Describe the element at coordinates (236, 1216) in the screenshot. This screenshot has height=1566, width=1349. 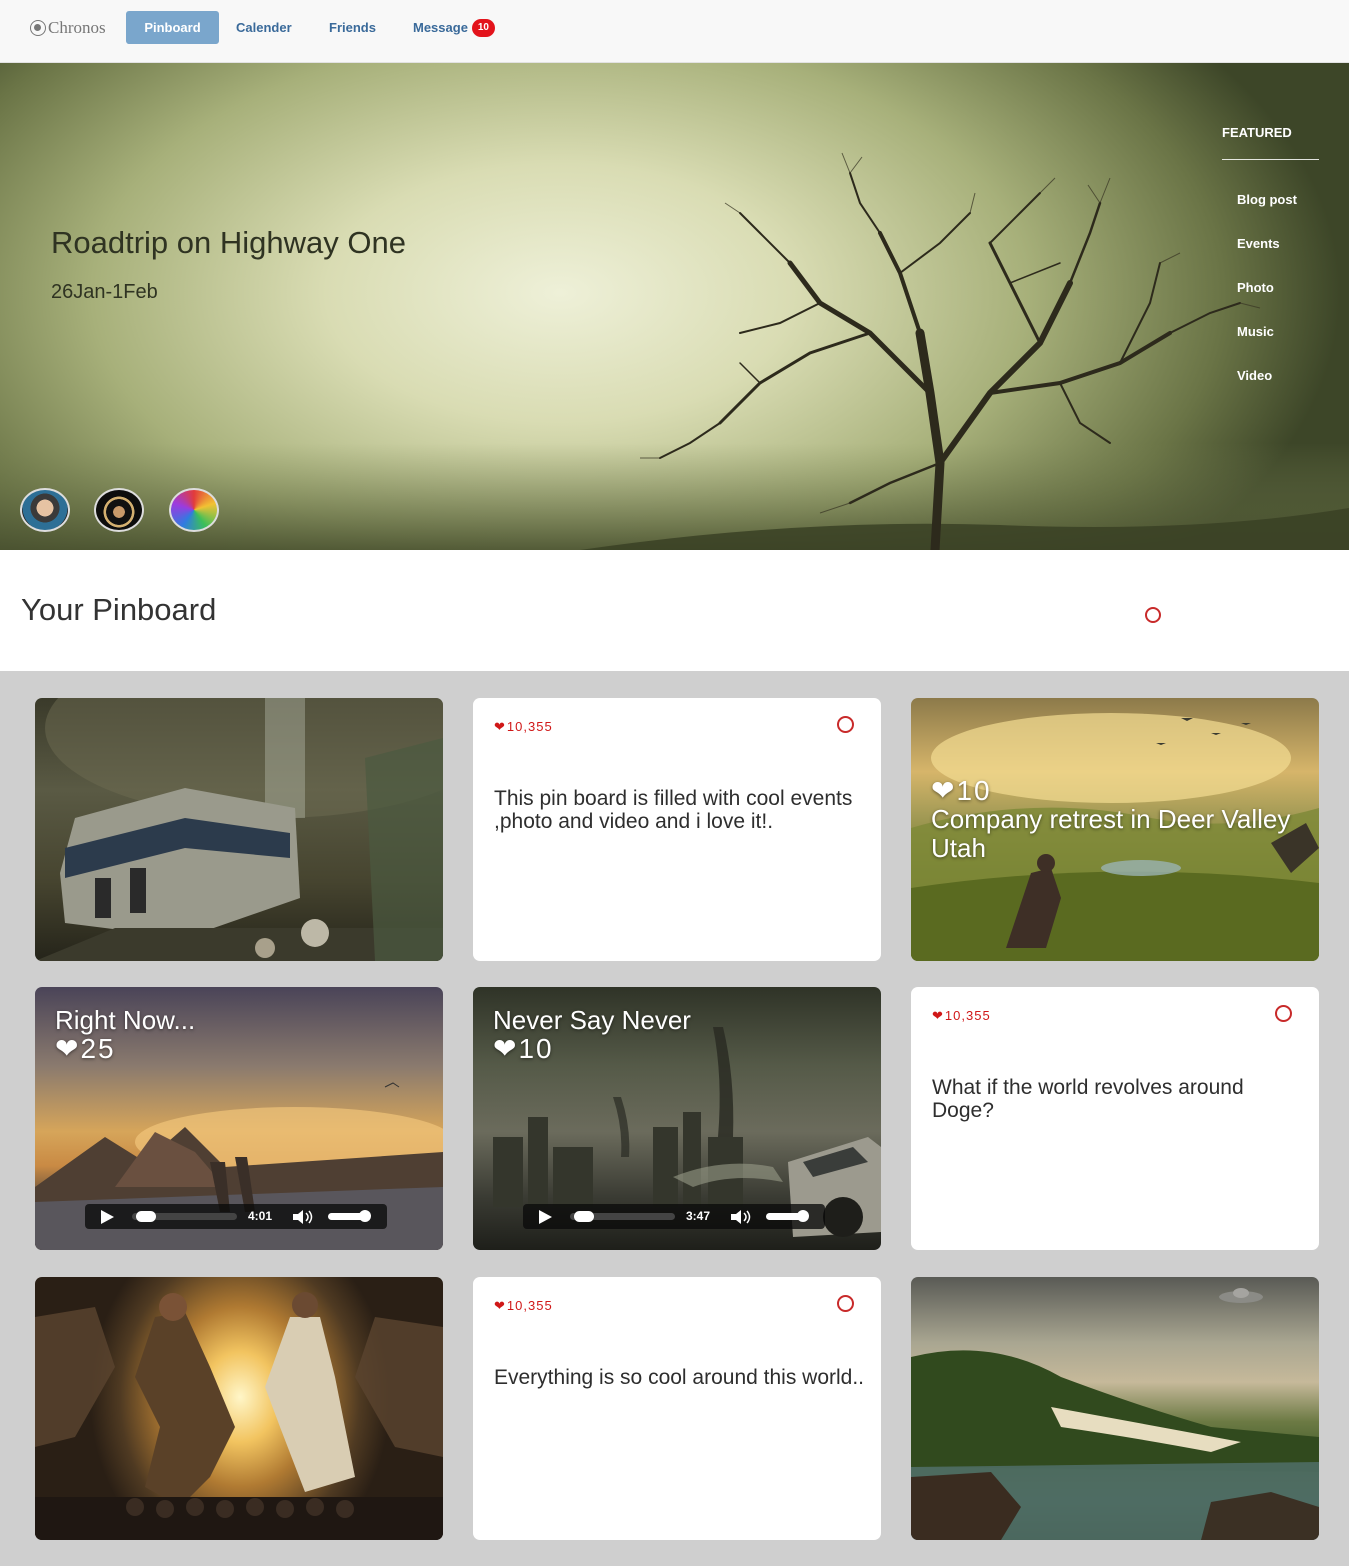
I see `video-player-controls: 4:01` at that location.